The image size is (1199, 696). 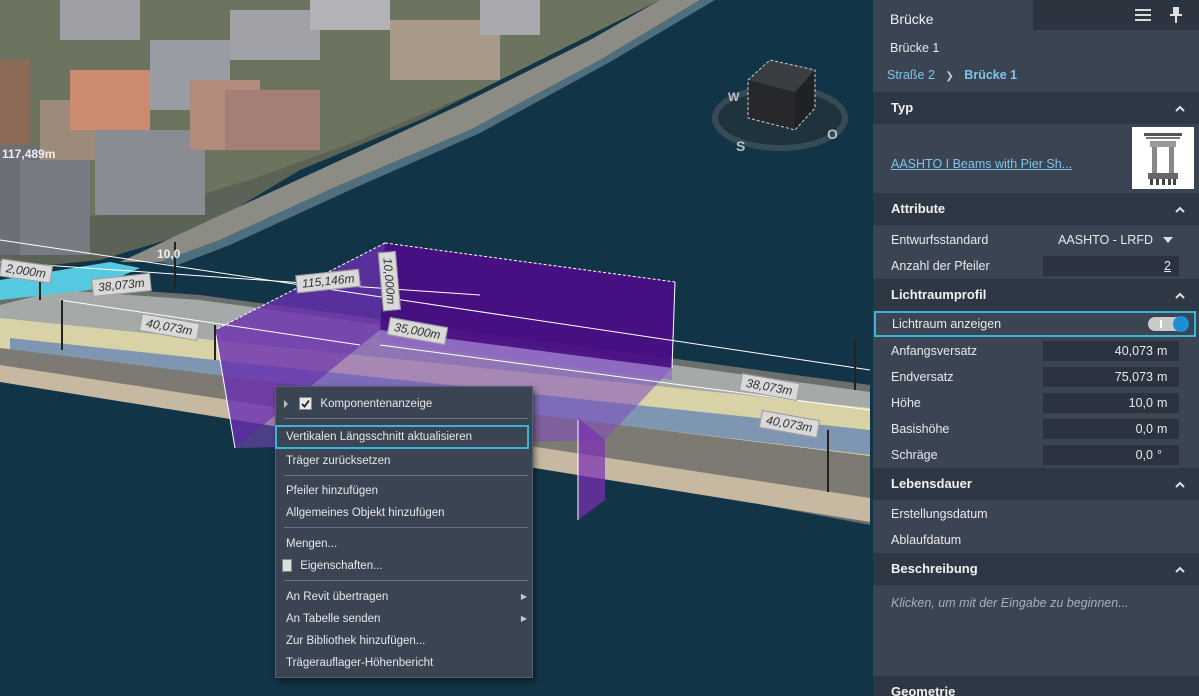 I want to click on section-header-typ: Typ, so click(x=1036, y=108).